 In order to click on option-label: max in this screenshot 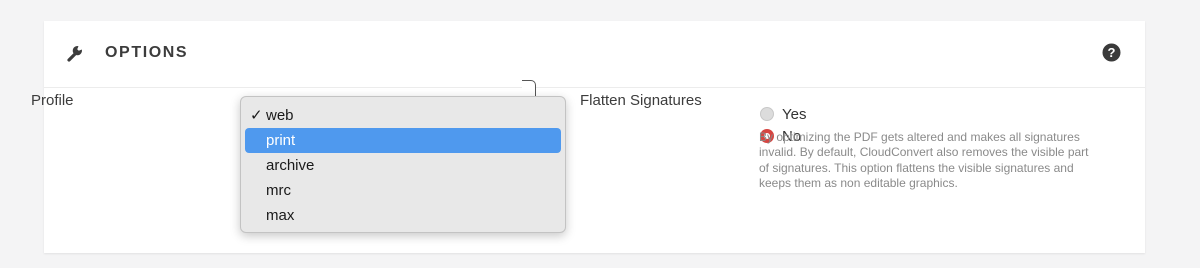, I will do `click(280, 215)`.